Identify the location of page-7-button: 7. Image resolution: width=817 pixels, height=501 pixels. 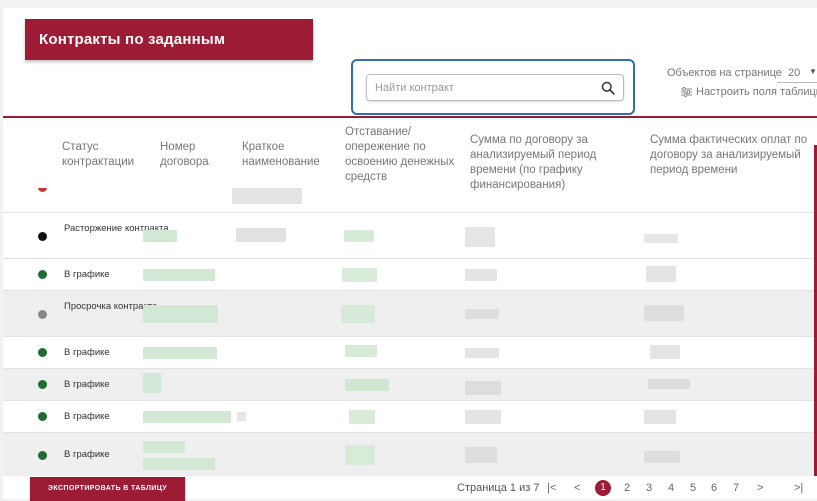
(736, 488).